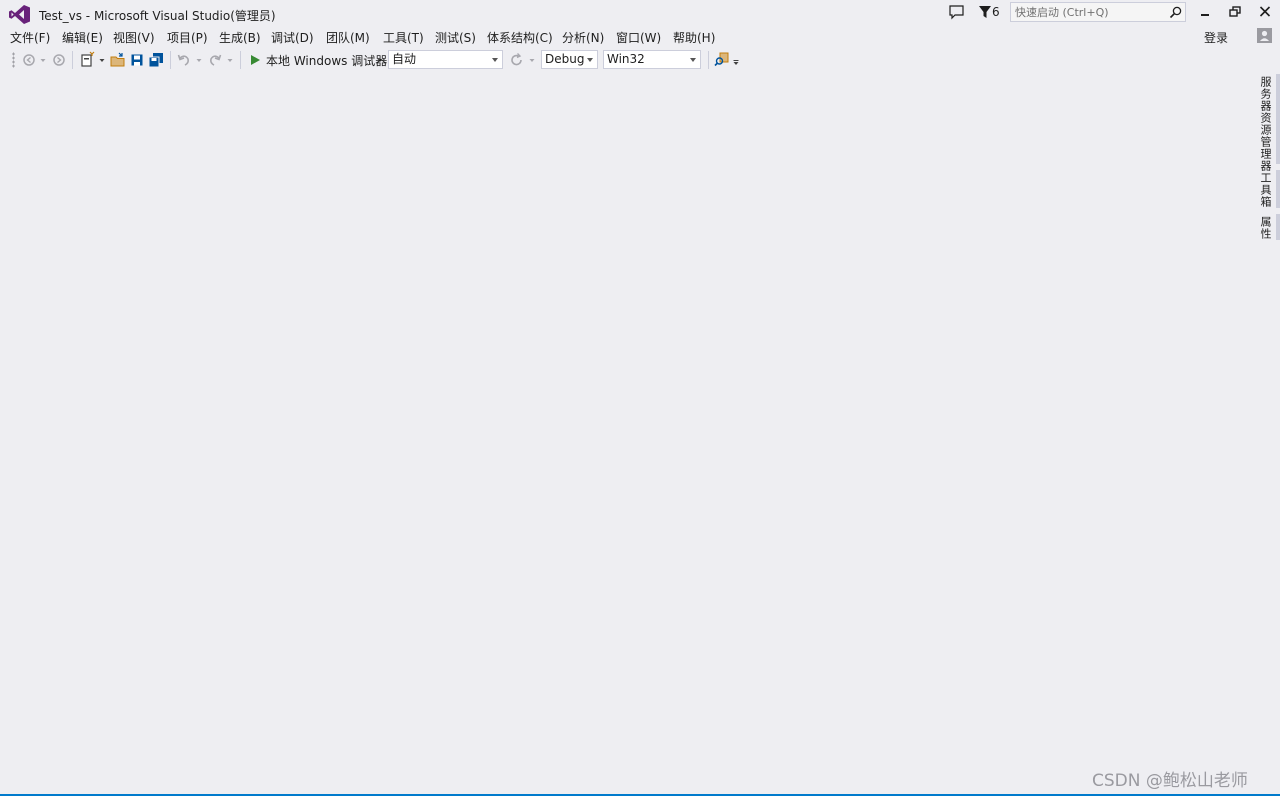 Image resolution: width=1280 pixels, height=796 pixels. What do you see at coordinates (215, 60) in the screenshot?
I see `redo-icon` at bounding box center [215, 60].